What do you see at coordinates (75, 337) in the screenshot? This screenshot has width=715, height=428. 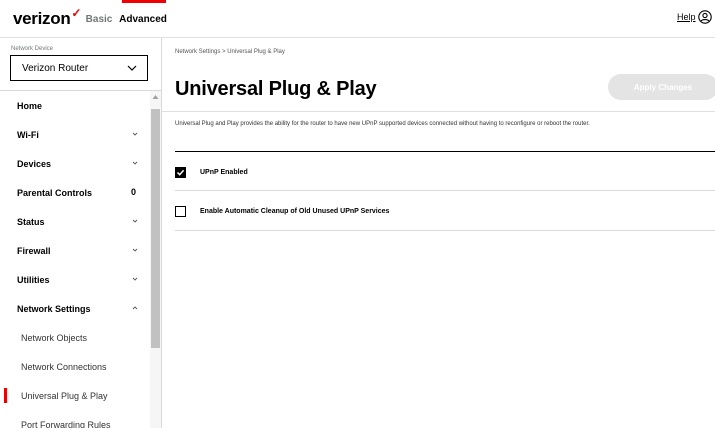 I see `sidebar-subitem-network-objects: Network Objects` at bounding box center [75, 337].